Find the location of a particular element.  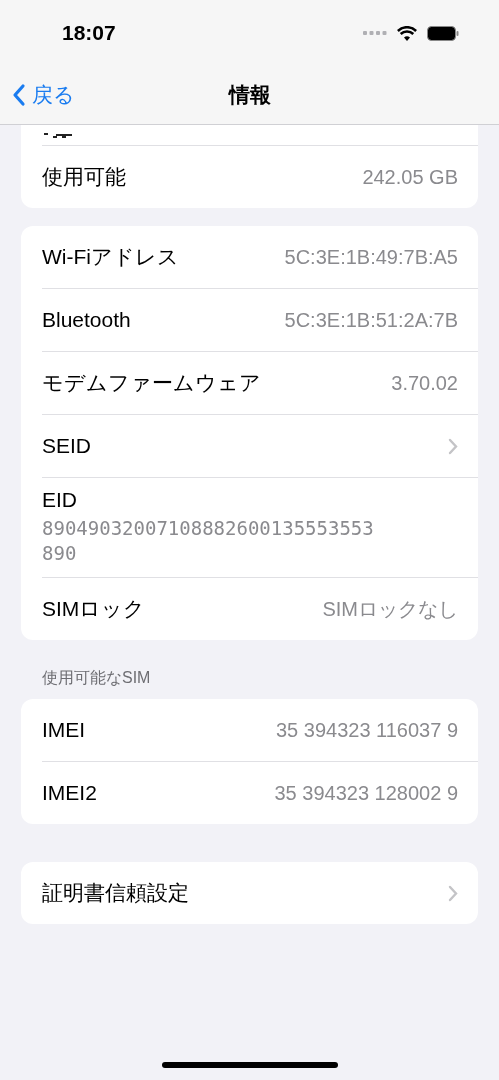

wifi-icon is located at coordinates (407, 33).